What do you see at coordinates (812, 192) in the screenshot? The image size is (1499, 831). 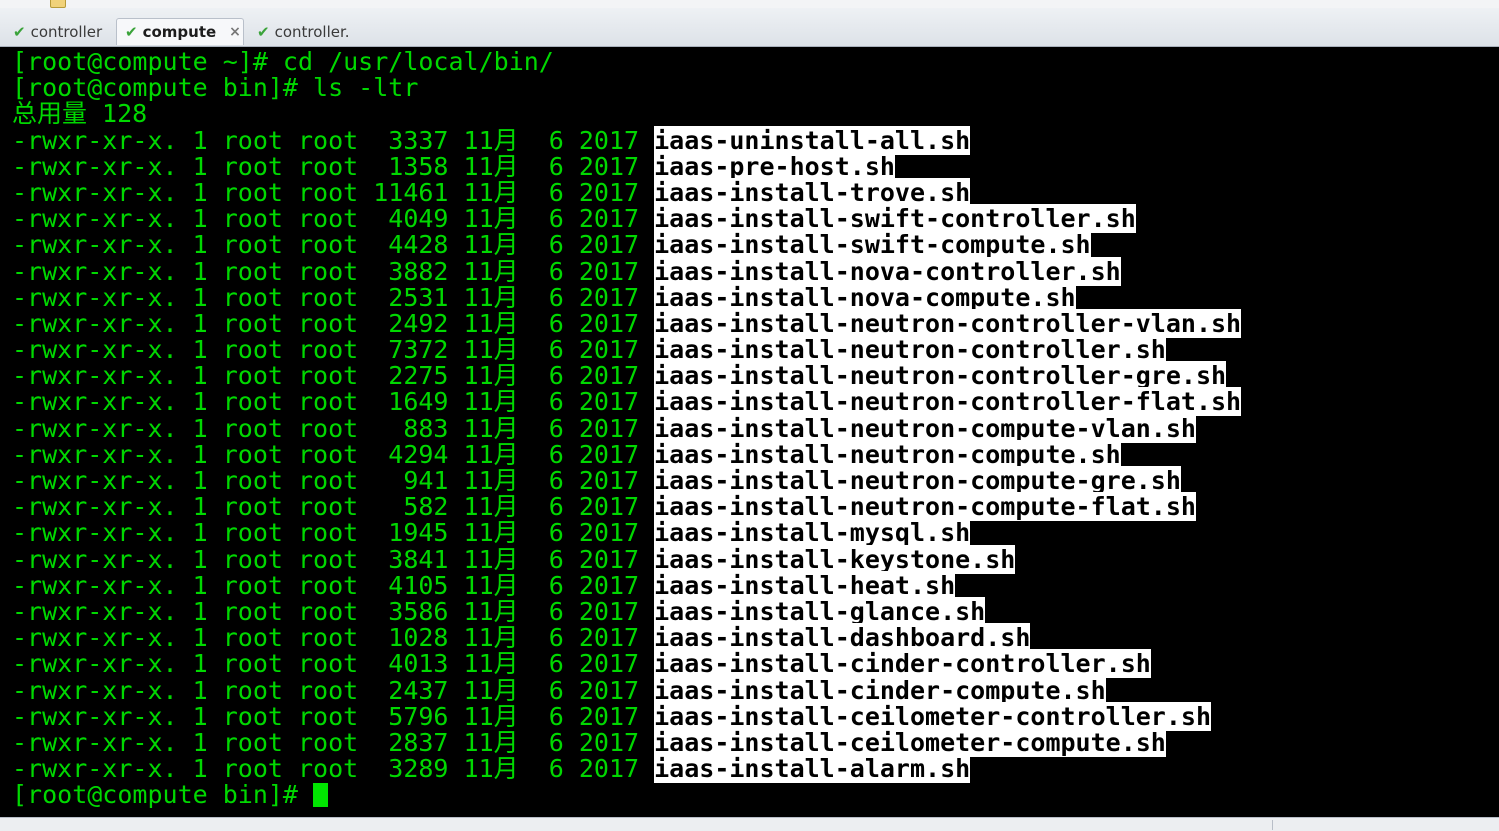 I see `file-name: iaas-install-trove.sh` at bounding box center [812, 192].